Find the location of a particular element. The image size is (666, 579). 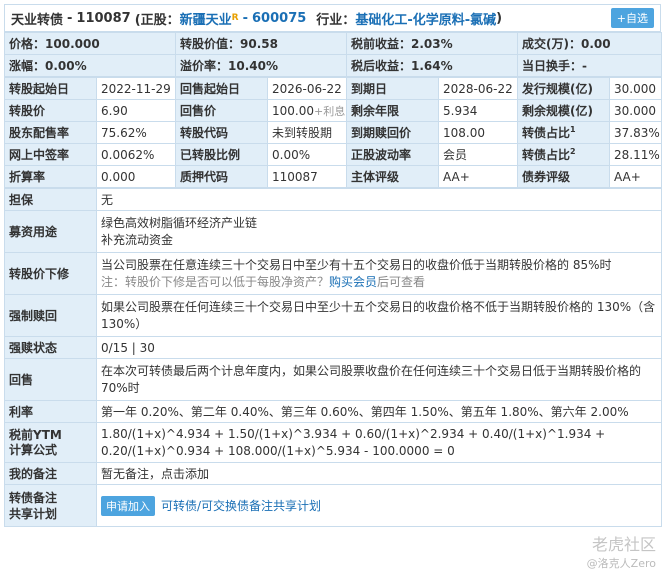

watermark-sub: @洛克人Zero is located at coordinates (621, 563).